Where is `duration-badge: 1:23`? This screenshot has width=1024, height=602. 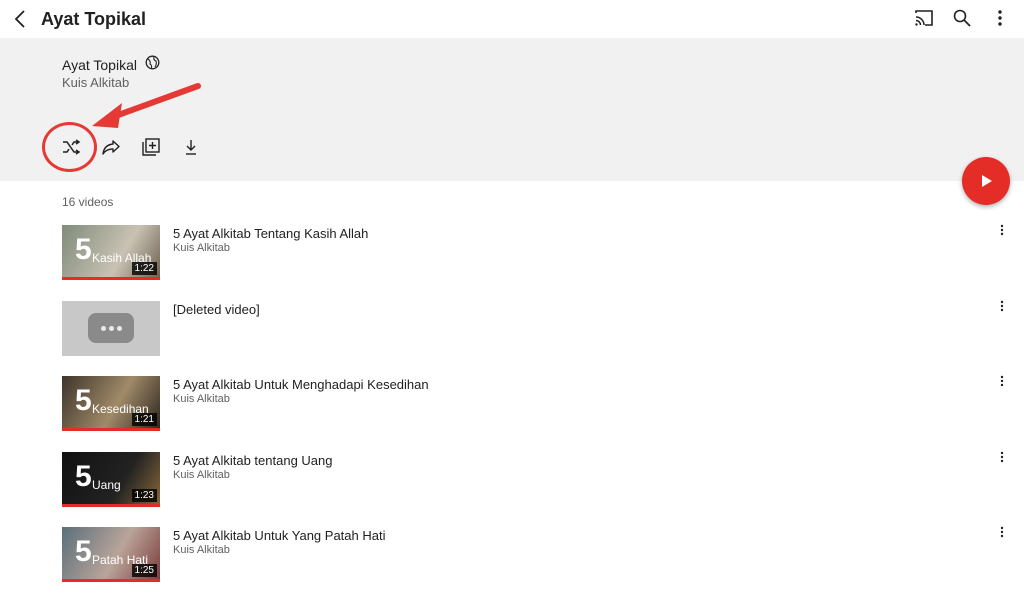
duration-badge: 1:23 is located at coordinates (144, 495).